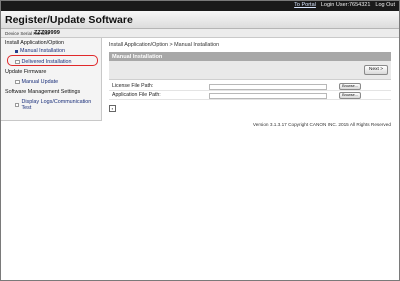 This screenshot has width=400, height=281. Describe the element at coordinates (26, 72) in the screenshot. I see `sidebar-section-firmware: Update Firmware` at that location.